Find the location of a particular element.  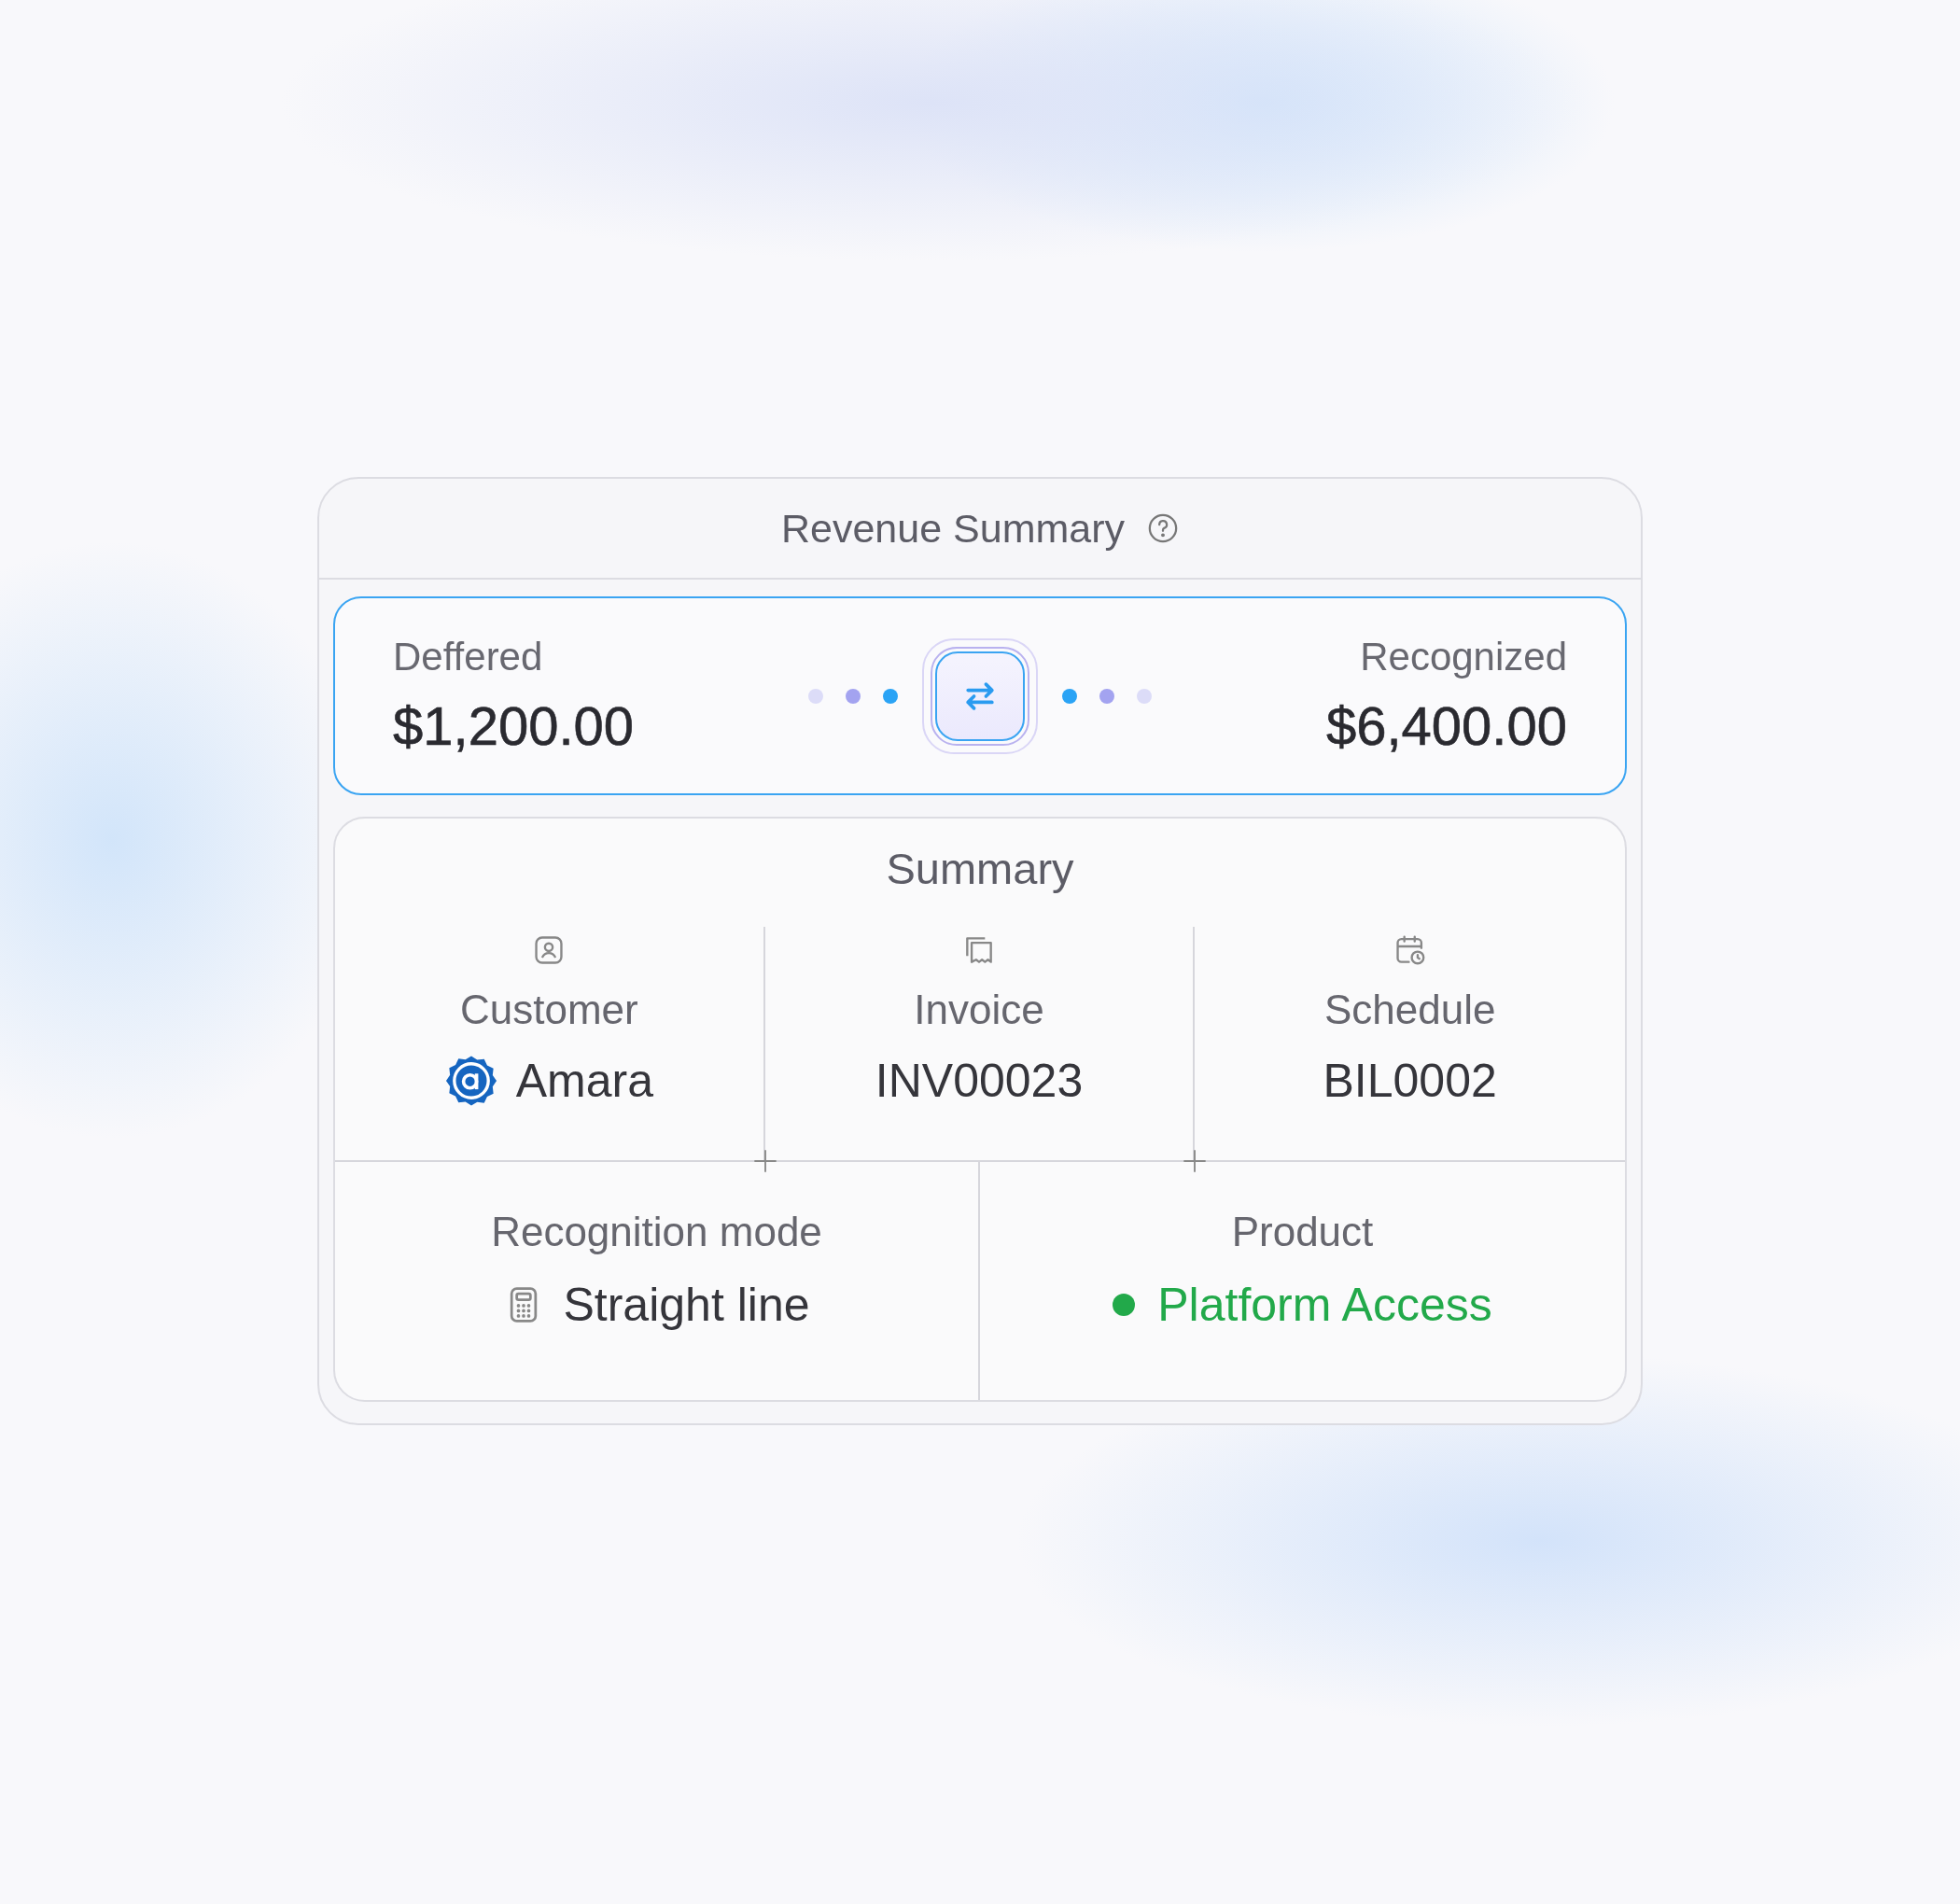

field-value: Straight line is located at coordinates (686, 1305).